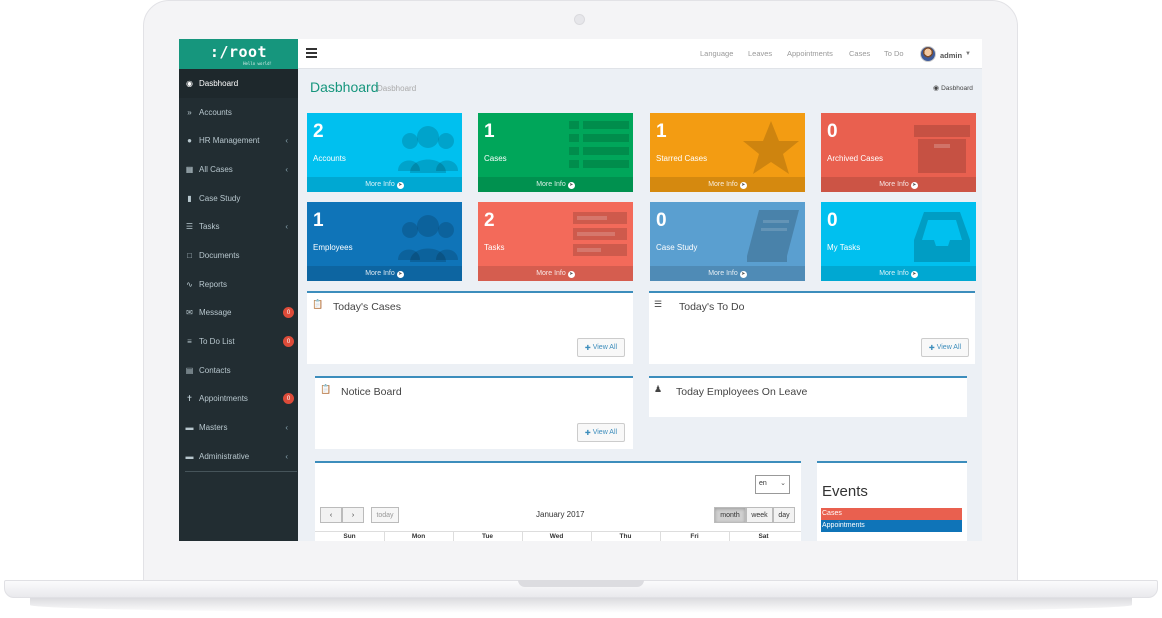  I want to click on breadcrumb: ◉ Dasbhoard, so click(953, 88).